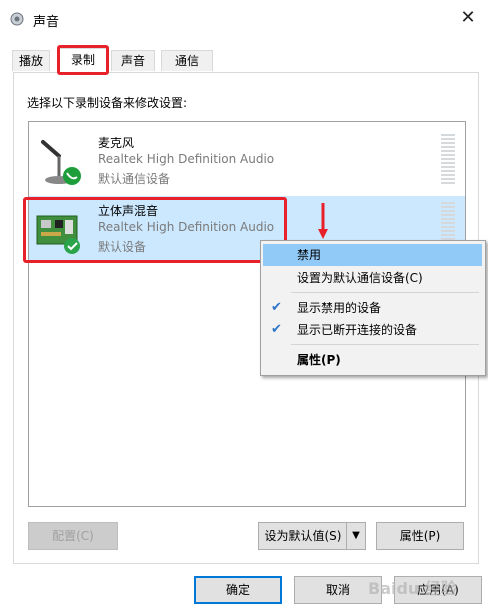  What do you see at coordinates (360, 278) in the screenshot?
I see `menu-item-label: 设置为默认通信设备(C)` at bounding box center [360, 278].